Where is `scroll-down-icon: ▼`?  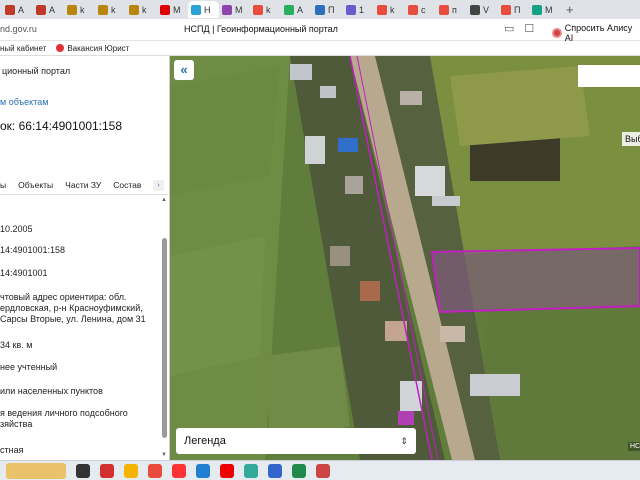
scroll-down-icon: ▼ is located at coordinates (164, 455).